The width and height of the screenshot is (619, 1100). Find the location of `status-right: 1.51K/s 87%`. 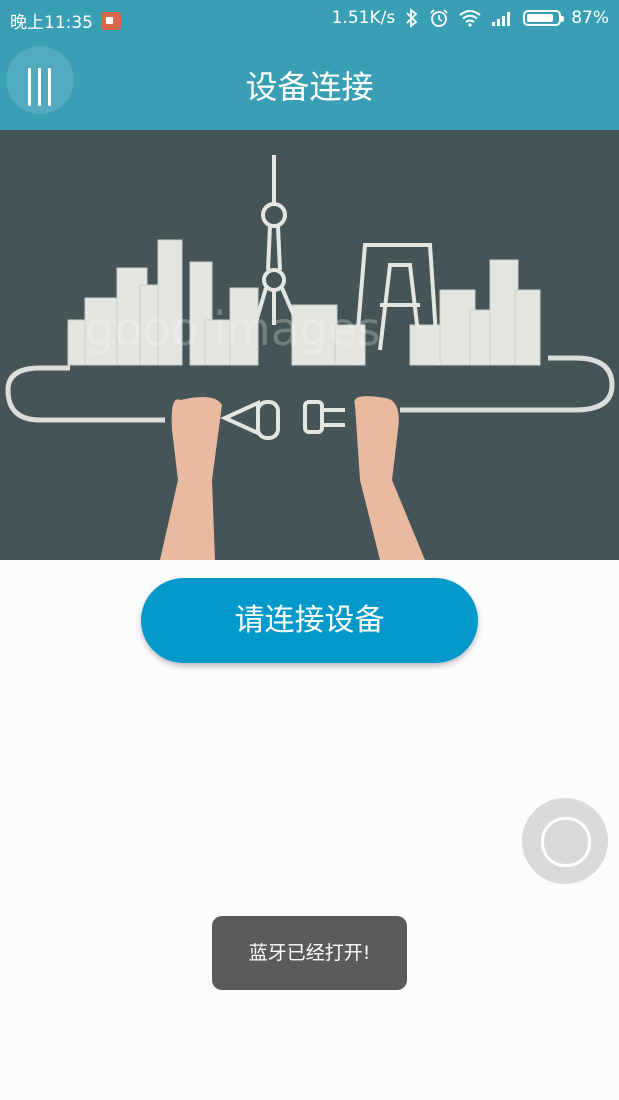

status-right: 1.51K/s 87% is located at coordinates (470, 18).